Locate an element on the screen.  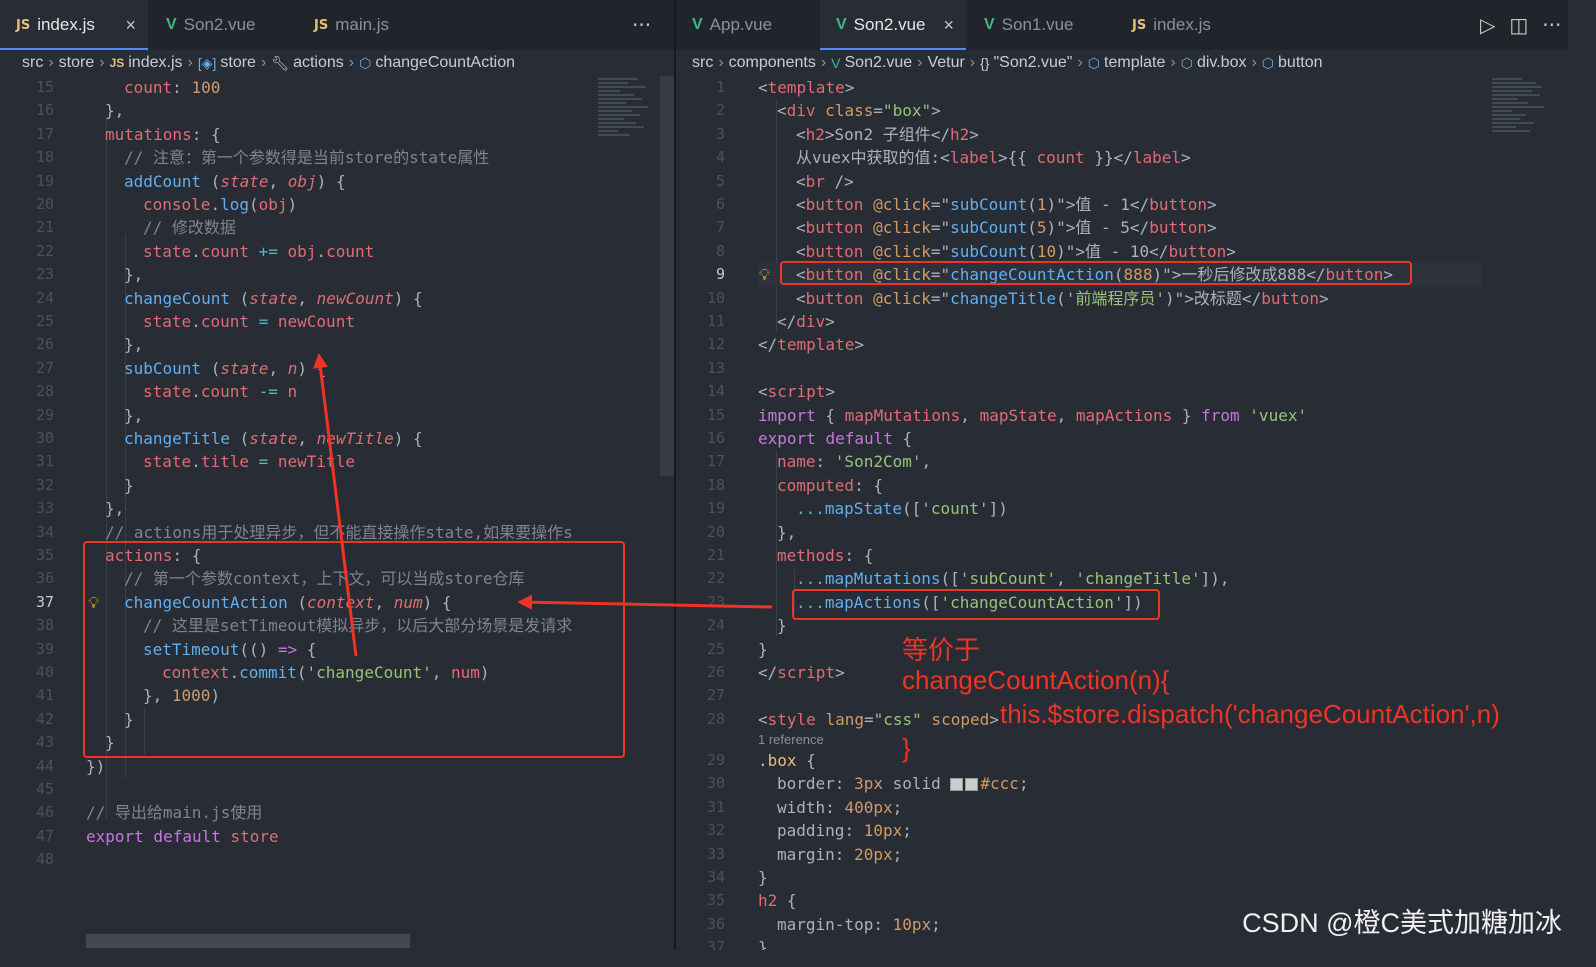
arrow-to-mutation is located at coordinates (335, 505).